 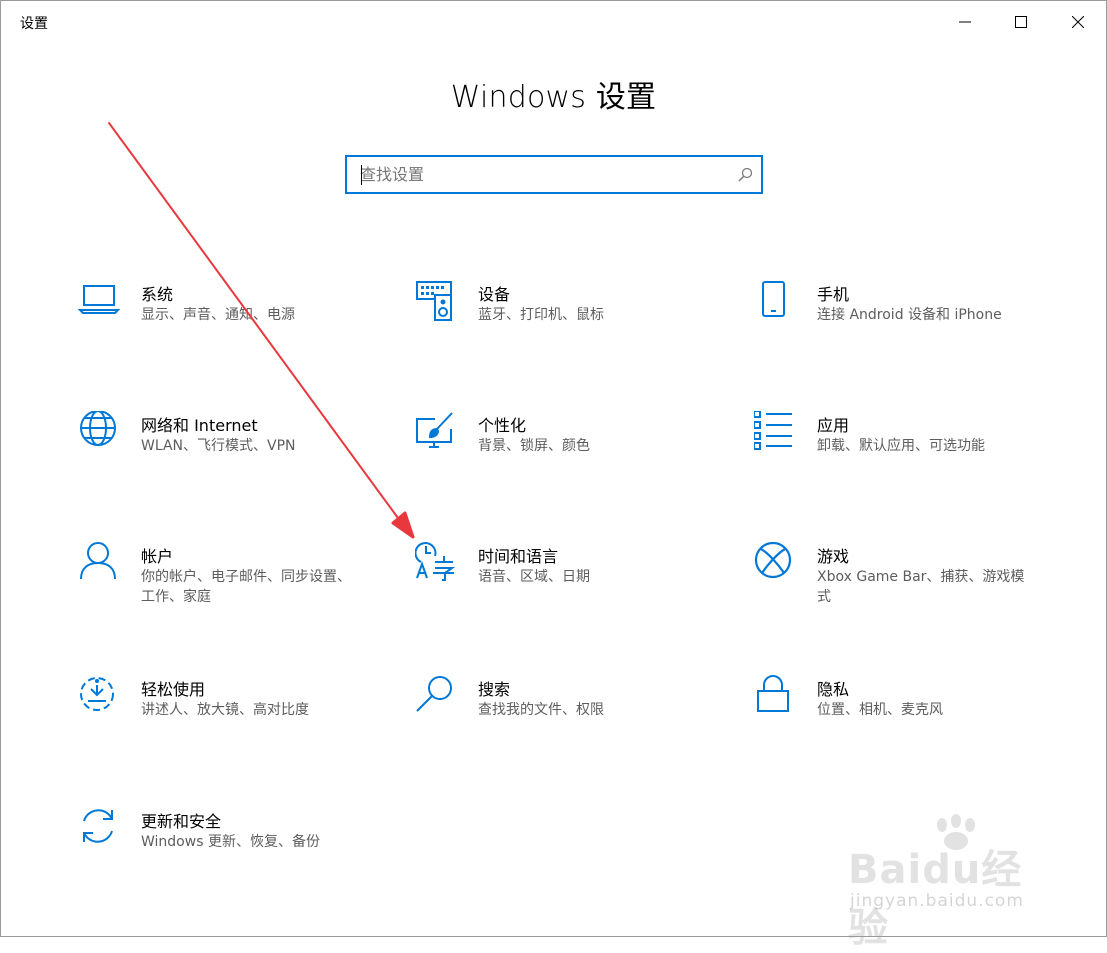 I want to click on tile-name: 应用, so click(x=833, y=425).